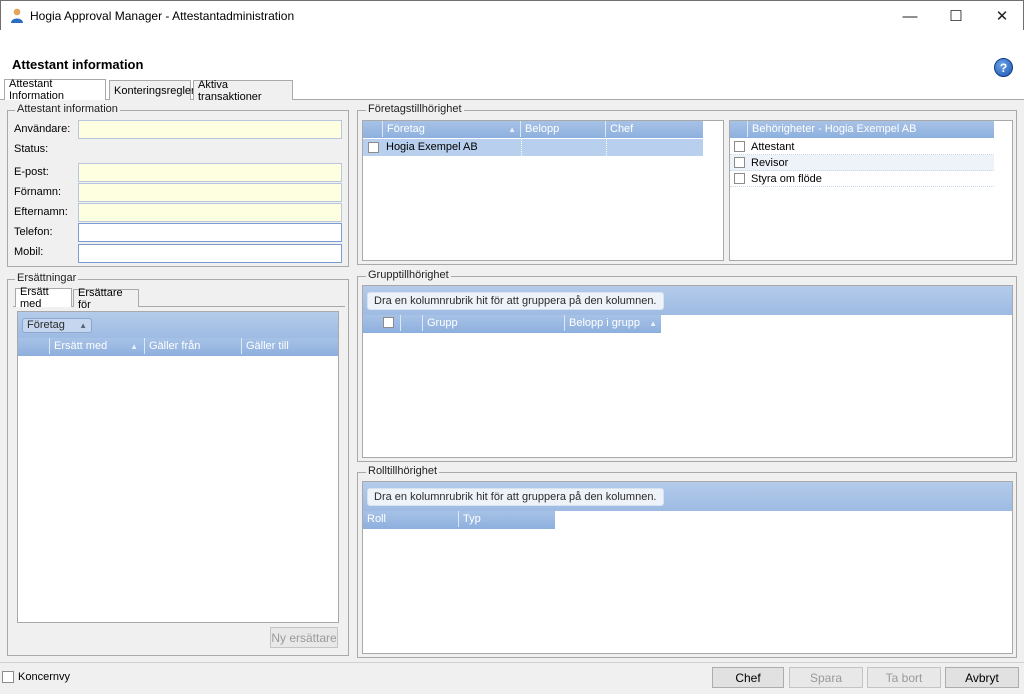 This screenshot has height=694, width=1024. What do you see at coordinates (31, 172) in the screenshot?
I see `email-label: E-post:` at bounding box center [31, 172].